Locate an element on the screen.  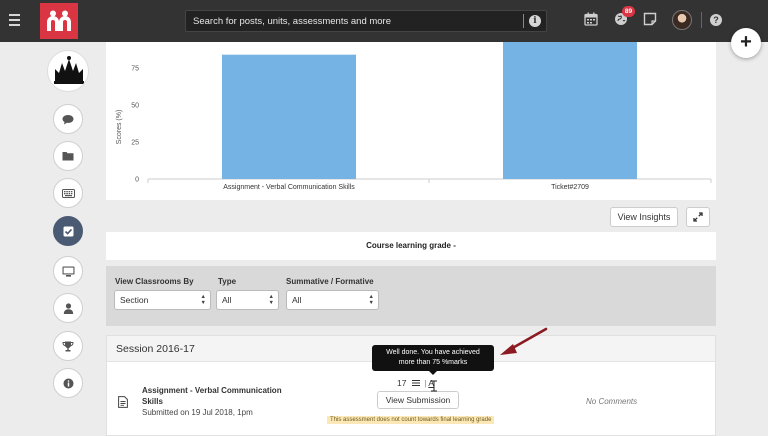
top-navigation-bar: i 89 ? is located at coordinates (384, 21).